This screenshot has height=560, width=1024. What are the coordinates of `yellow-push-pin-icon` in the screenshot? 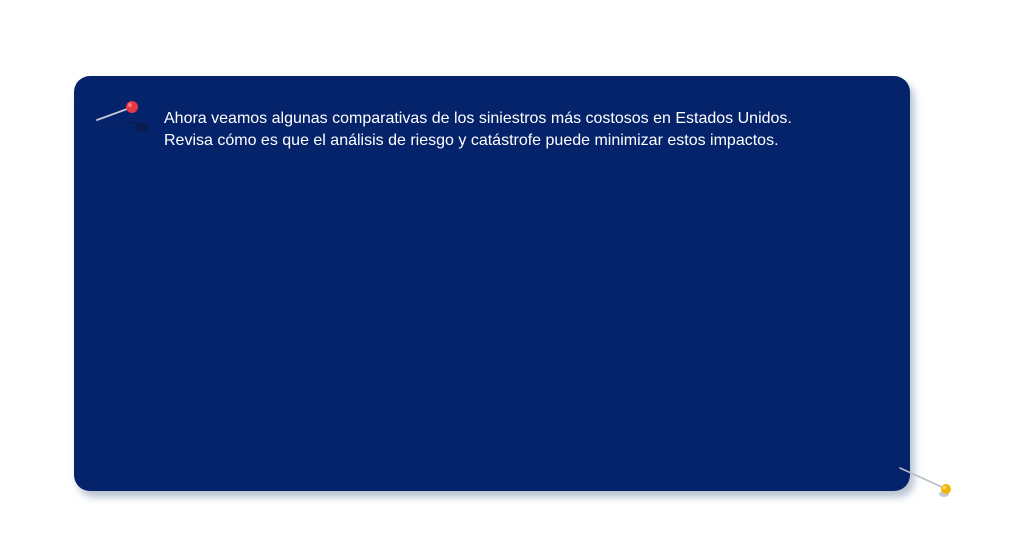 It's located at (925, 482).